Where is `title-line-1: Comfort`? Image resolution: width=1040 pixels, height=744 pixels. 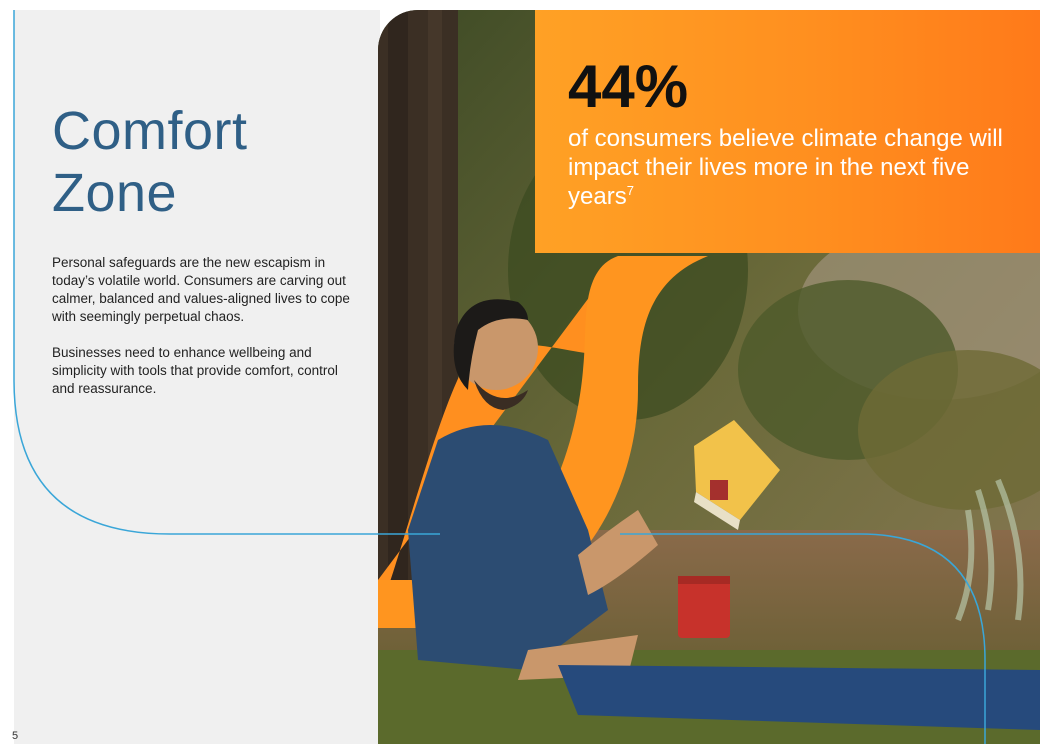
title-line-1: Comfort is located at coordinates (150, 131).